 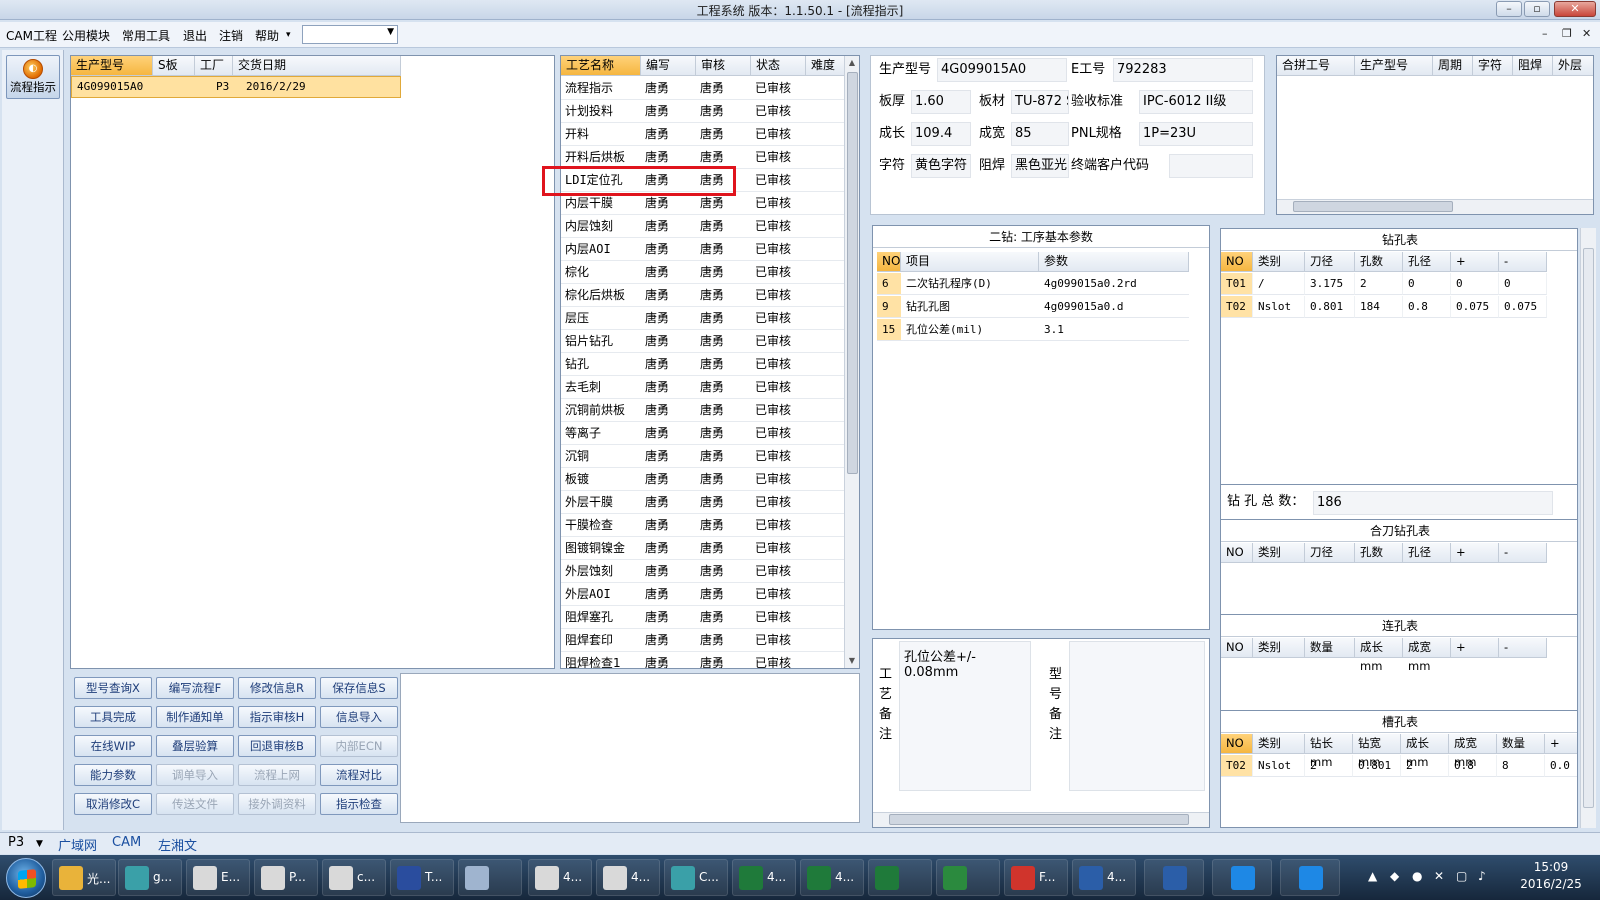 What do you see at coordinates (1523, 553) in the screenshot?
I see `combo_drill-header: -` at bounding box center [1523, 553].